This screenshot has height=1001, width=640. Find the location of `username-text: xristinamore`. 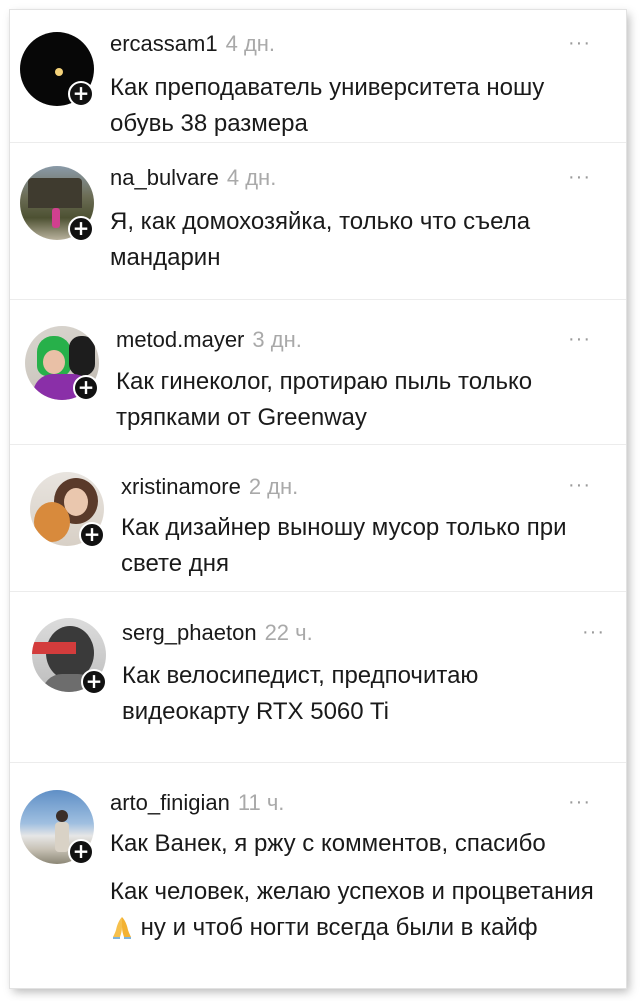

username-text: xristinamore is located at coordinates (181, 486).